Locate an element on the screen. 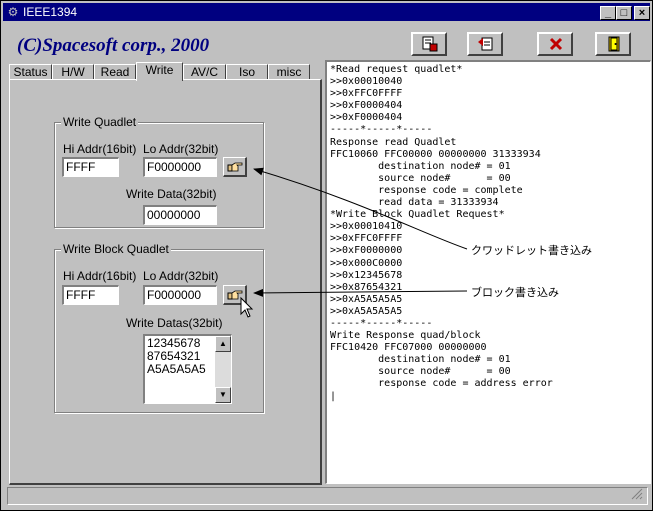 The image size is (655, 513). tab-read: Read is located at coordinates (115, 72).